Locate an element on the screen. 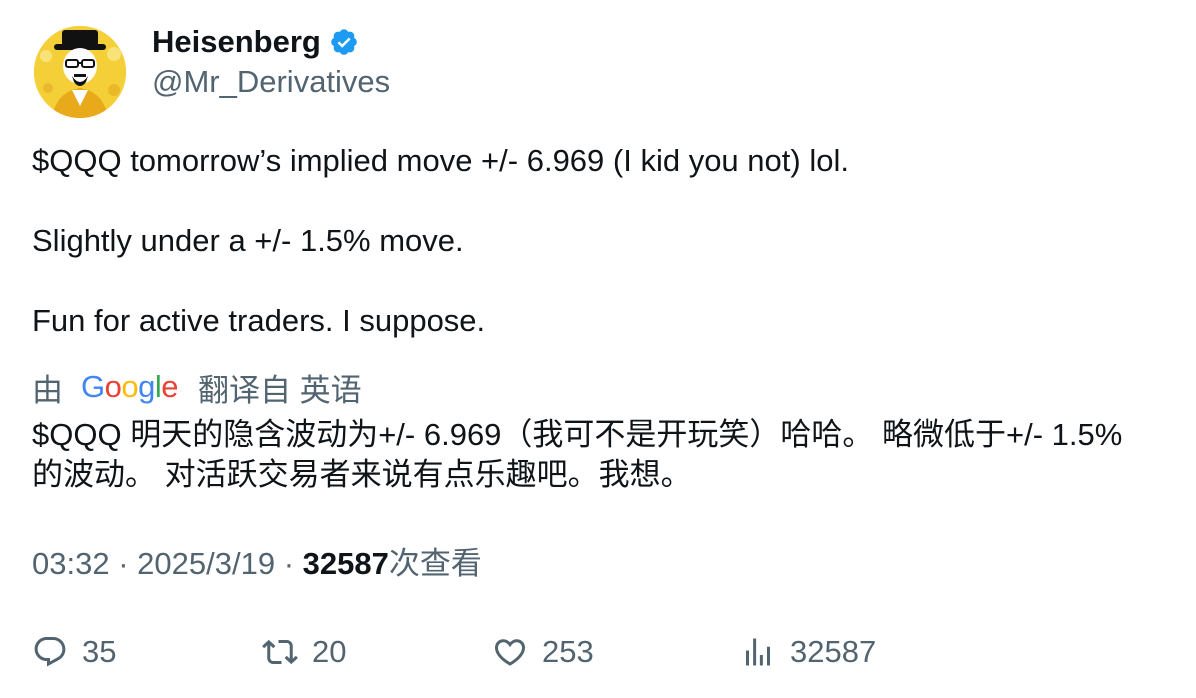 The image size is (1196, 698). tweet-time: 03:32 is located at coordinates (71, 563).